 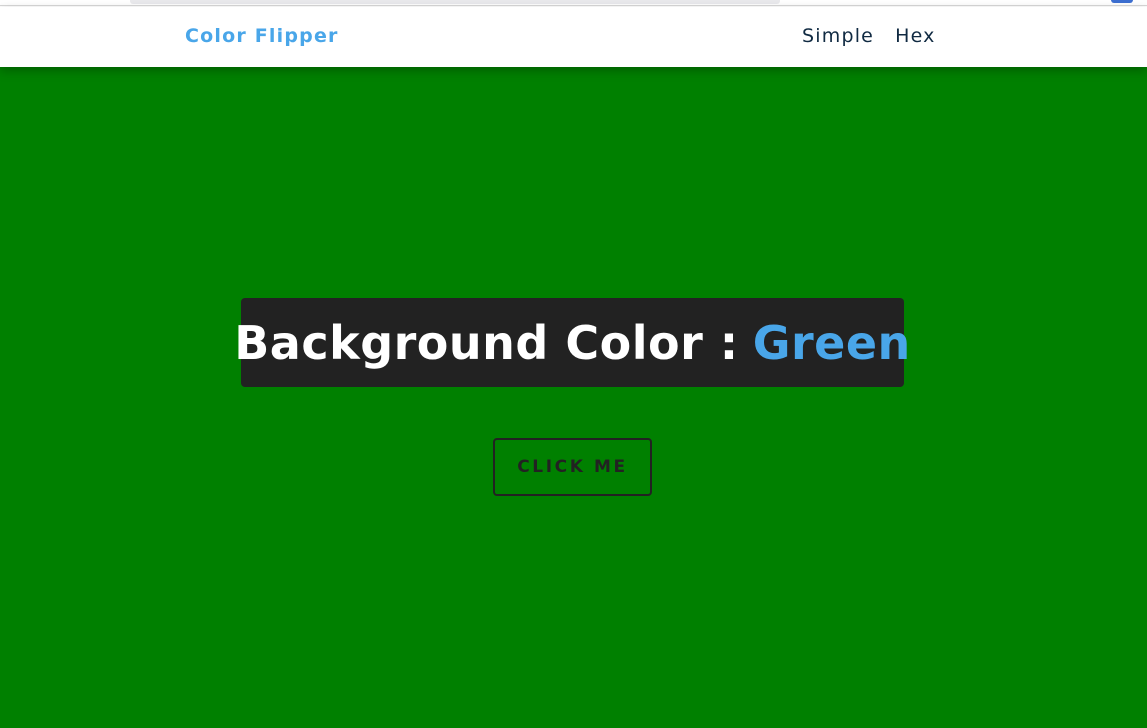 I want to click on nav-link-hex: Hex, so click(x=915, y=36).